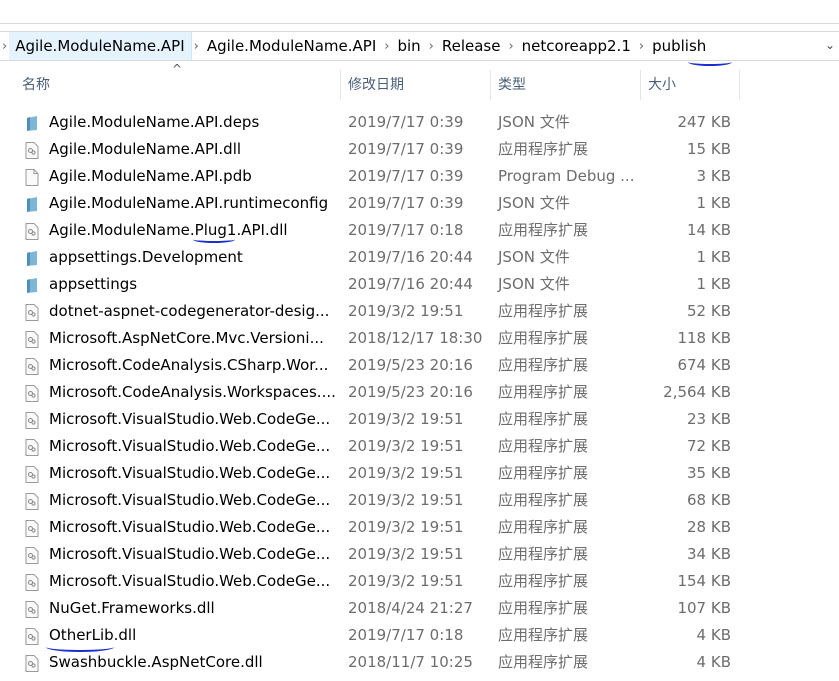 The height and width of the screenshot is (681, 839). Describe the element at coordinates (534, 284) in the screenshot. I see `file-type: JSON 文件` at that location.